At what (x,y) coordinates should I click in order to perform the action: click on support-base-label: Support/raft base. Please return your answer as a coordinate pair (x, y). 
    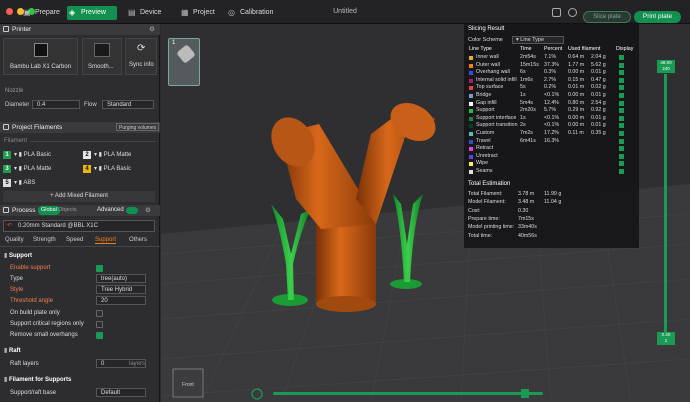
    Looking at the image, I should click on (33, 393).